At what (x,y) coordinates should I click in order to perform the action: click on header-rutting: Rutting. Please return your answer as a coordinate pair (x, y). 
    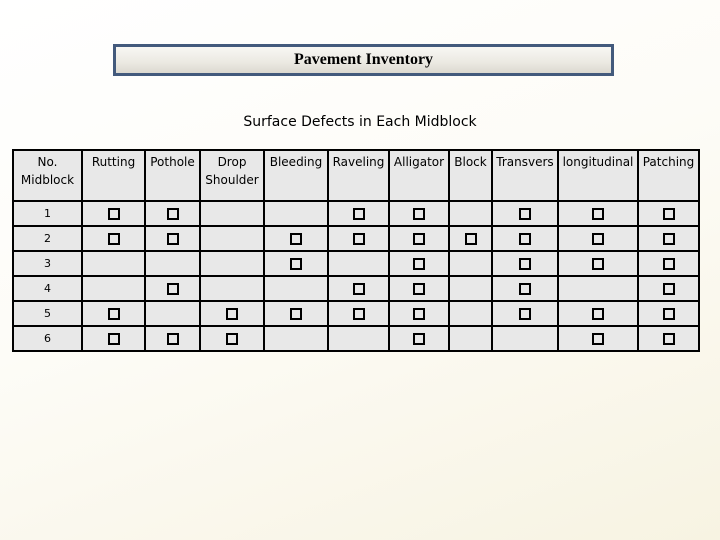
    Looking at the image, I should click on (113, 175).